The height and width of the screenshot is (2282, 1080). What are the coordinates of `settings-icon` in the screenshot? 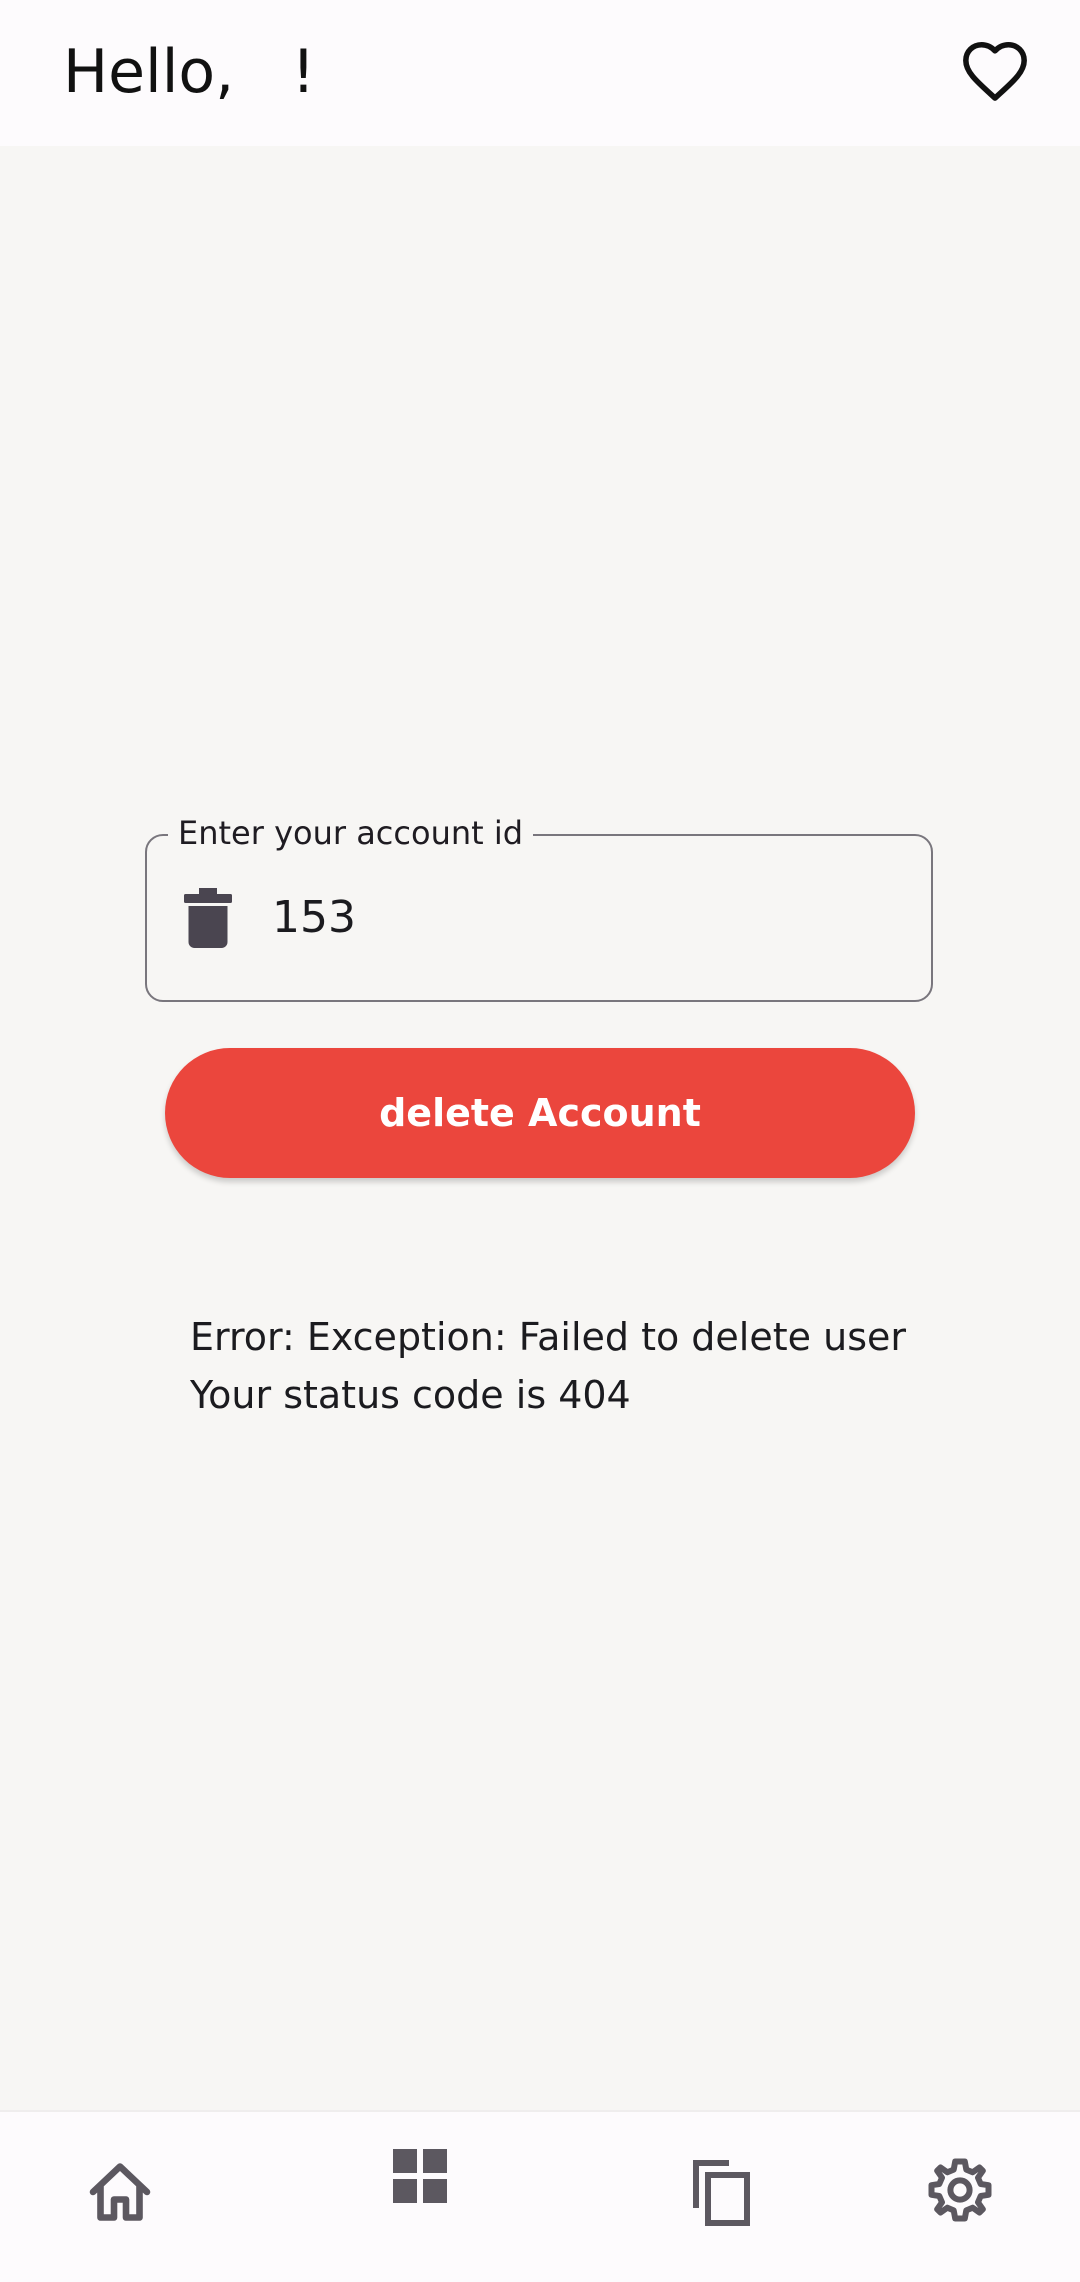 It's located at (960, 2190).